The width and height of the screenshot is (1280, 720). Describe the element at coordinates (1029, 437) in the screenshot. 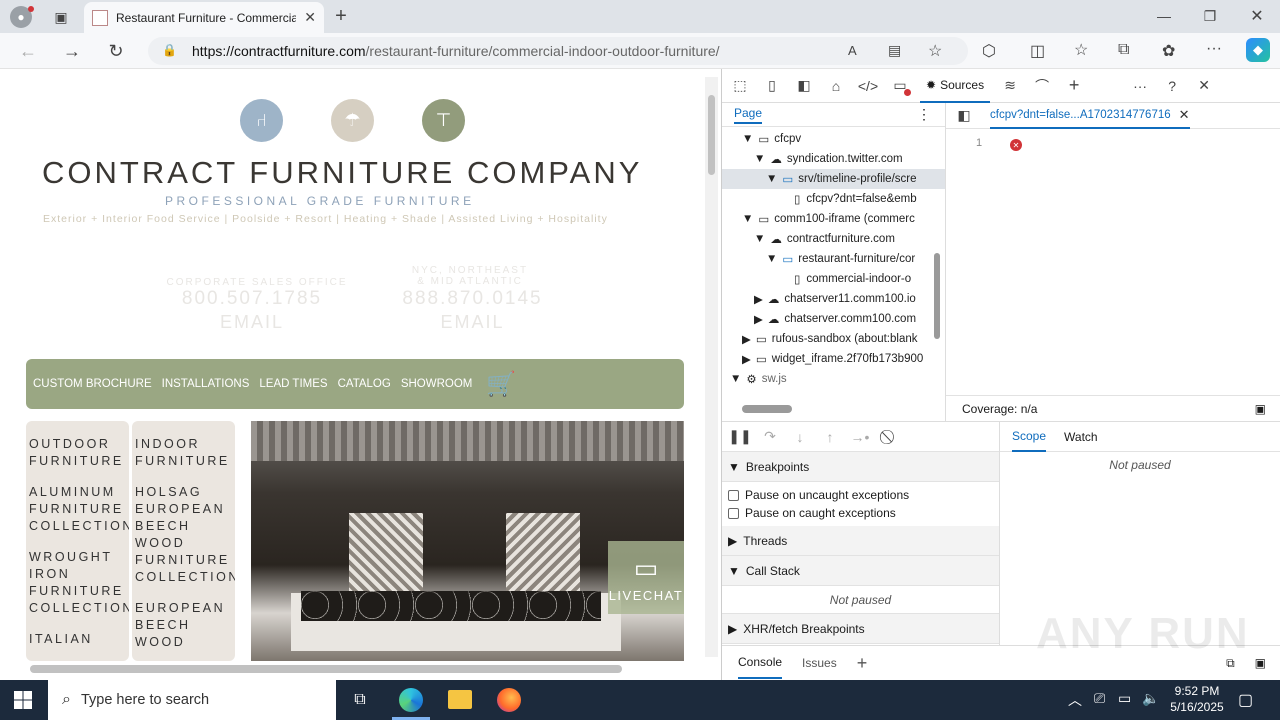

I see `scope-tab: Scope` at that location.